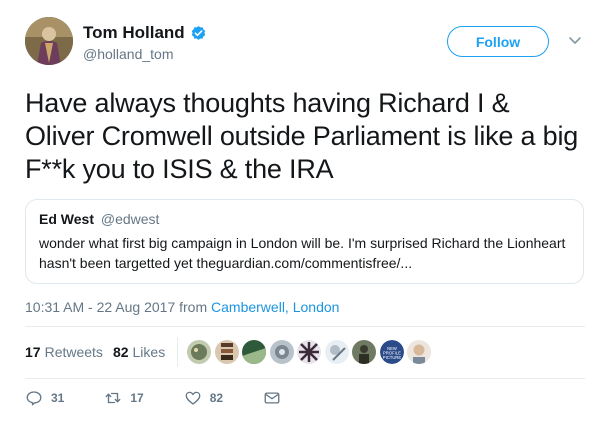  Describe the element at coordinates (149, 352) in the screenshot. I see `likes-label: Likes` at that location.